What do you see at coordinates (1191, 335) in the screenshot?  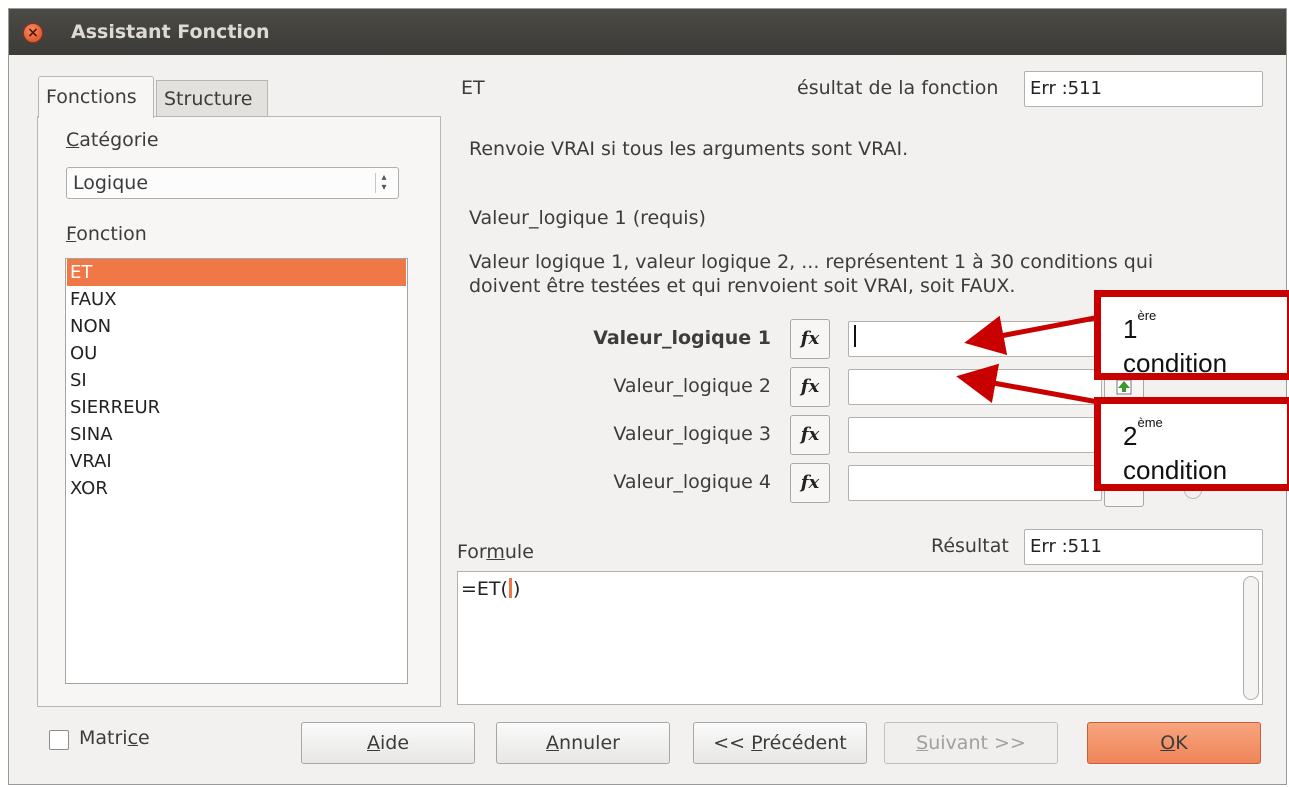 I see `callout-condition-1: 1ère condition` at bounding box center [1191, 335].